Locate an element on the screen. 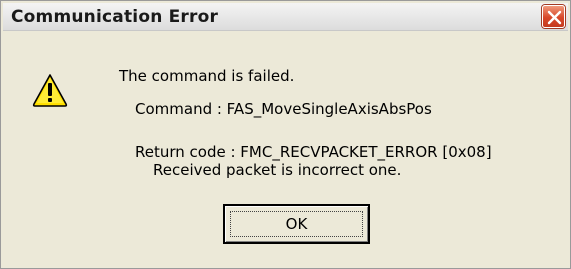 This screenshot has height=269, width=571. close-button is located at coordinates (553, 16).